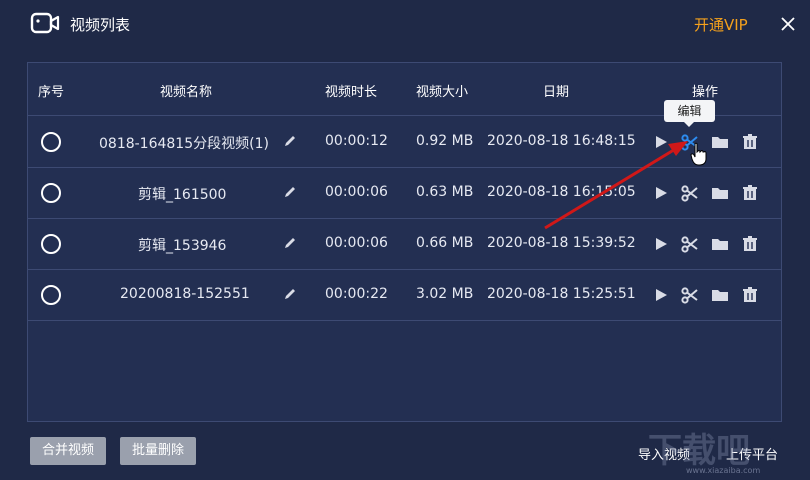 The width and height of the screenshot is (810, 480). Describe the element at coordinates (45, 23) in the screenshot. I see `video-camera-icon` at that location.